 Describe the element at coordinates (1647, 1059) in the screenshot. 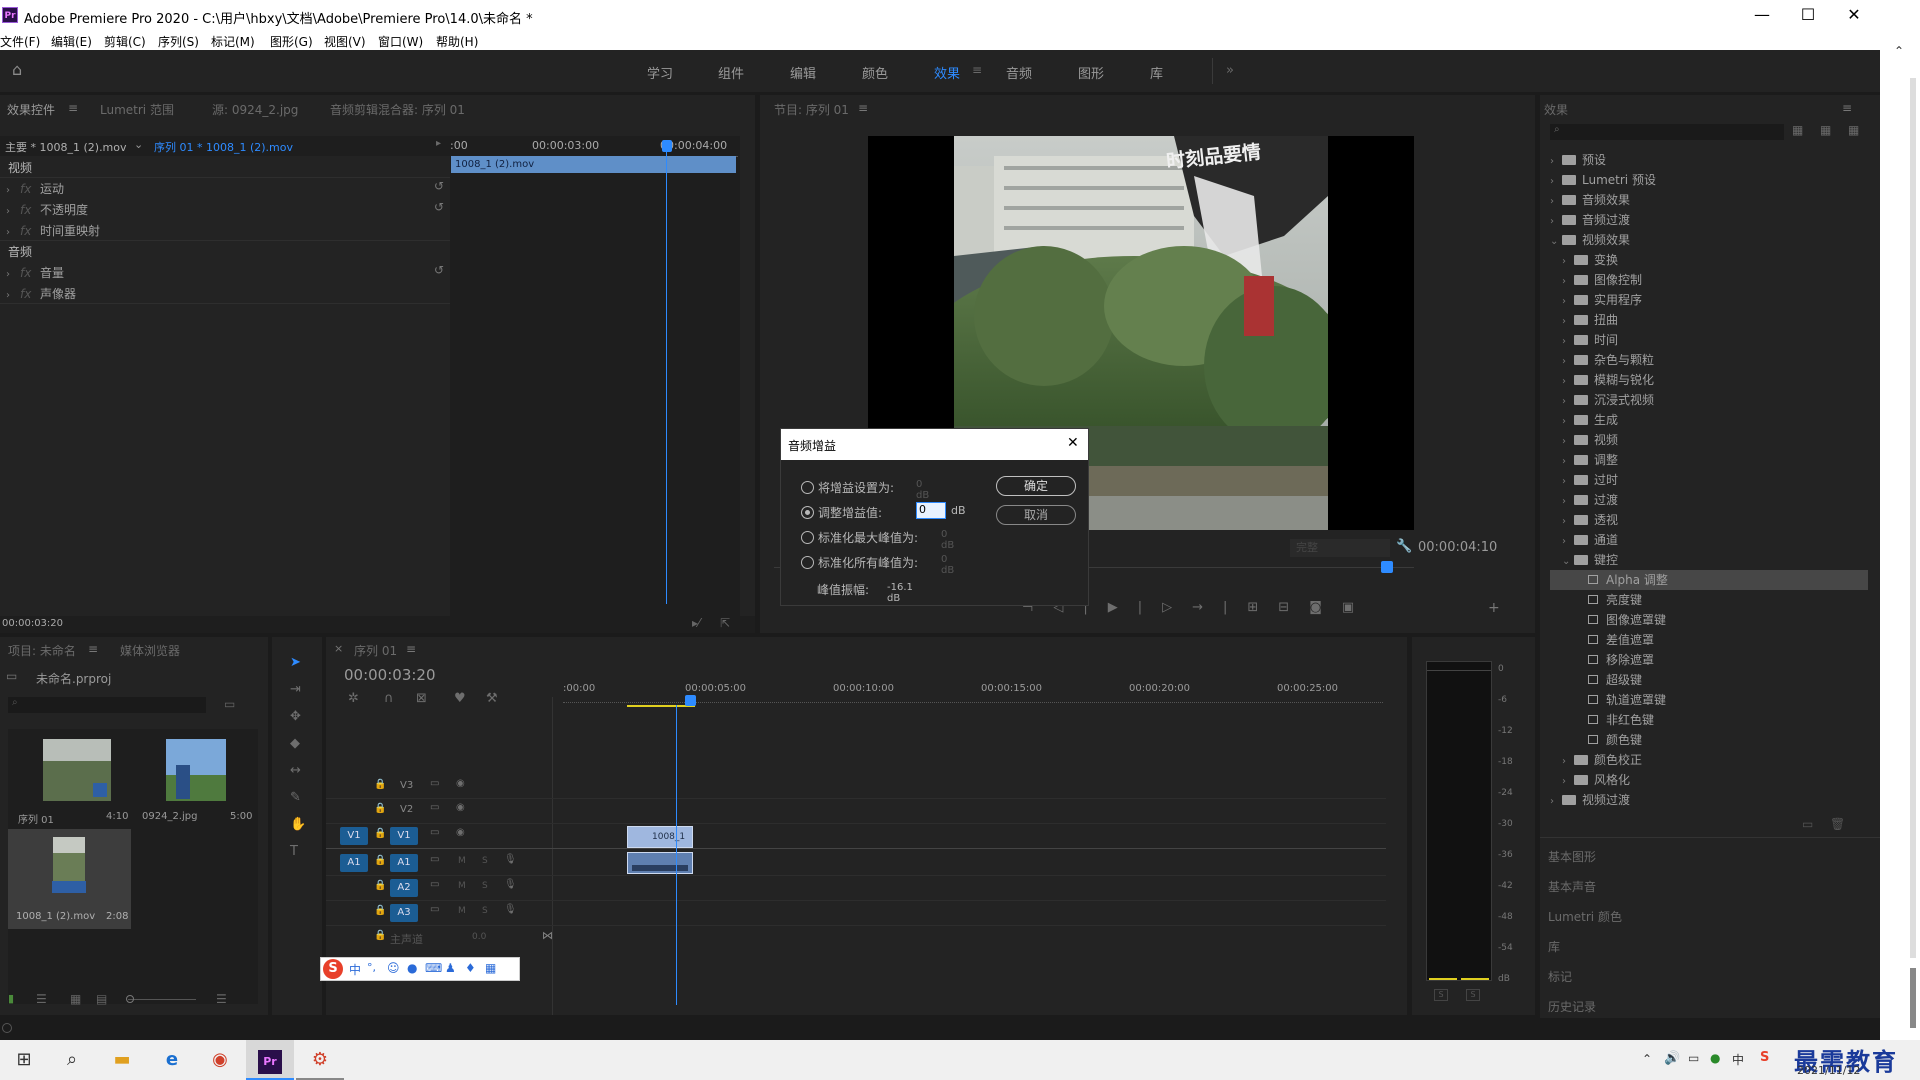

I see `tray-chevron-icon: ⌃` at that location.